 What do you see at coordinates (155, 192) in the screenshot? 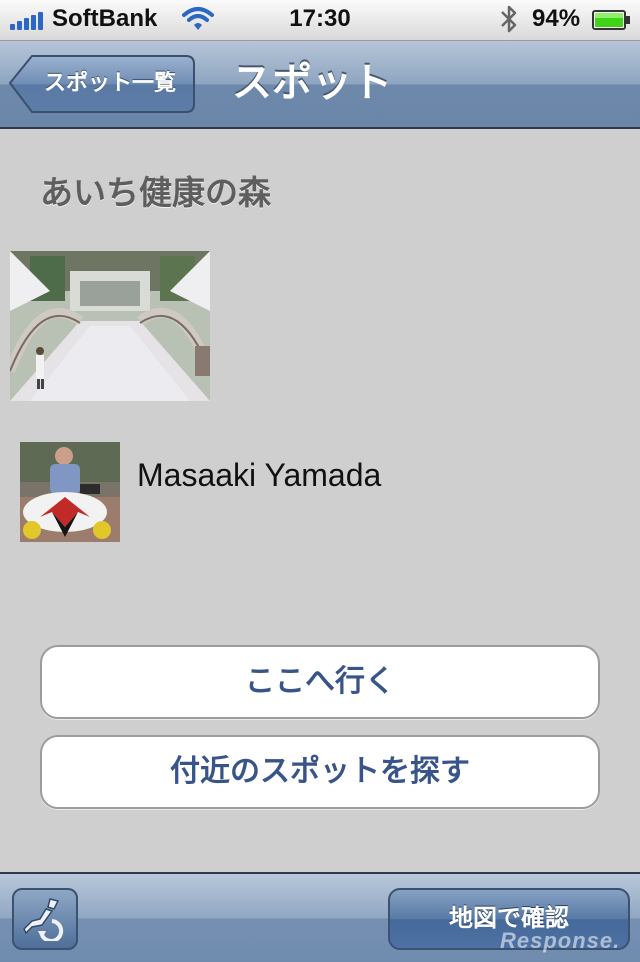
I see `spot-name: あいち健康の森` at bounding box center [155, 192].